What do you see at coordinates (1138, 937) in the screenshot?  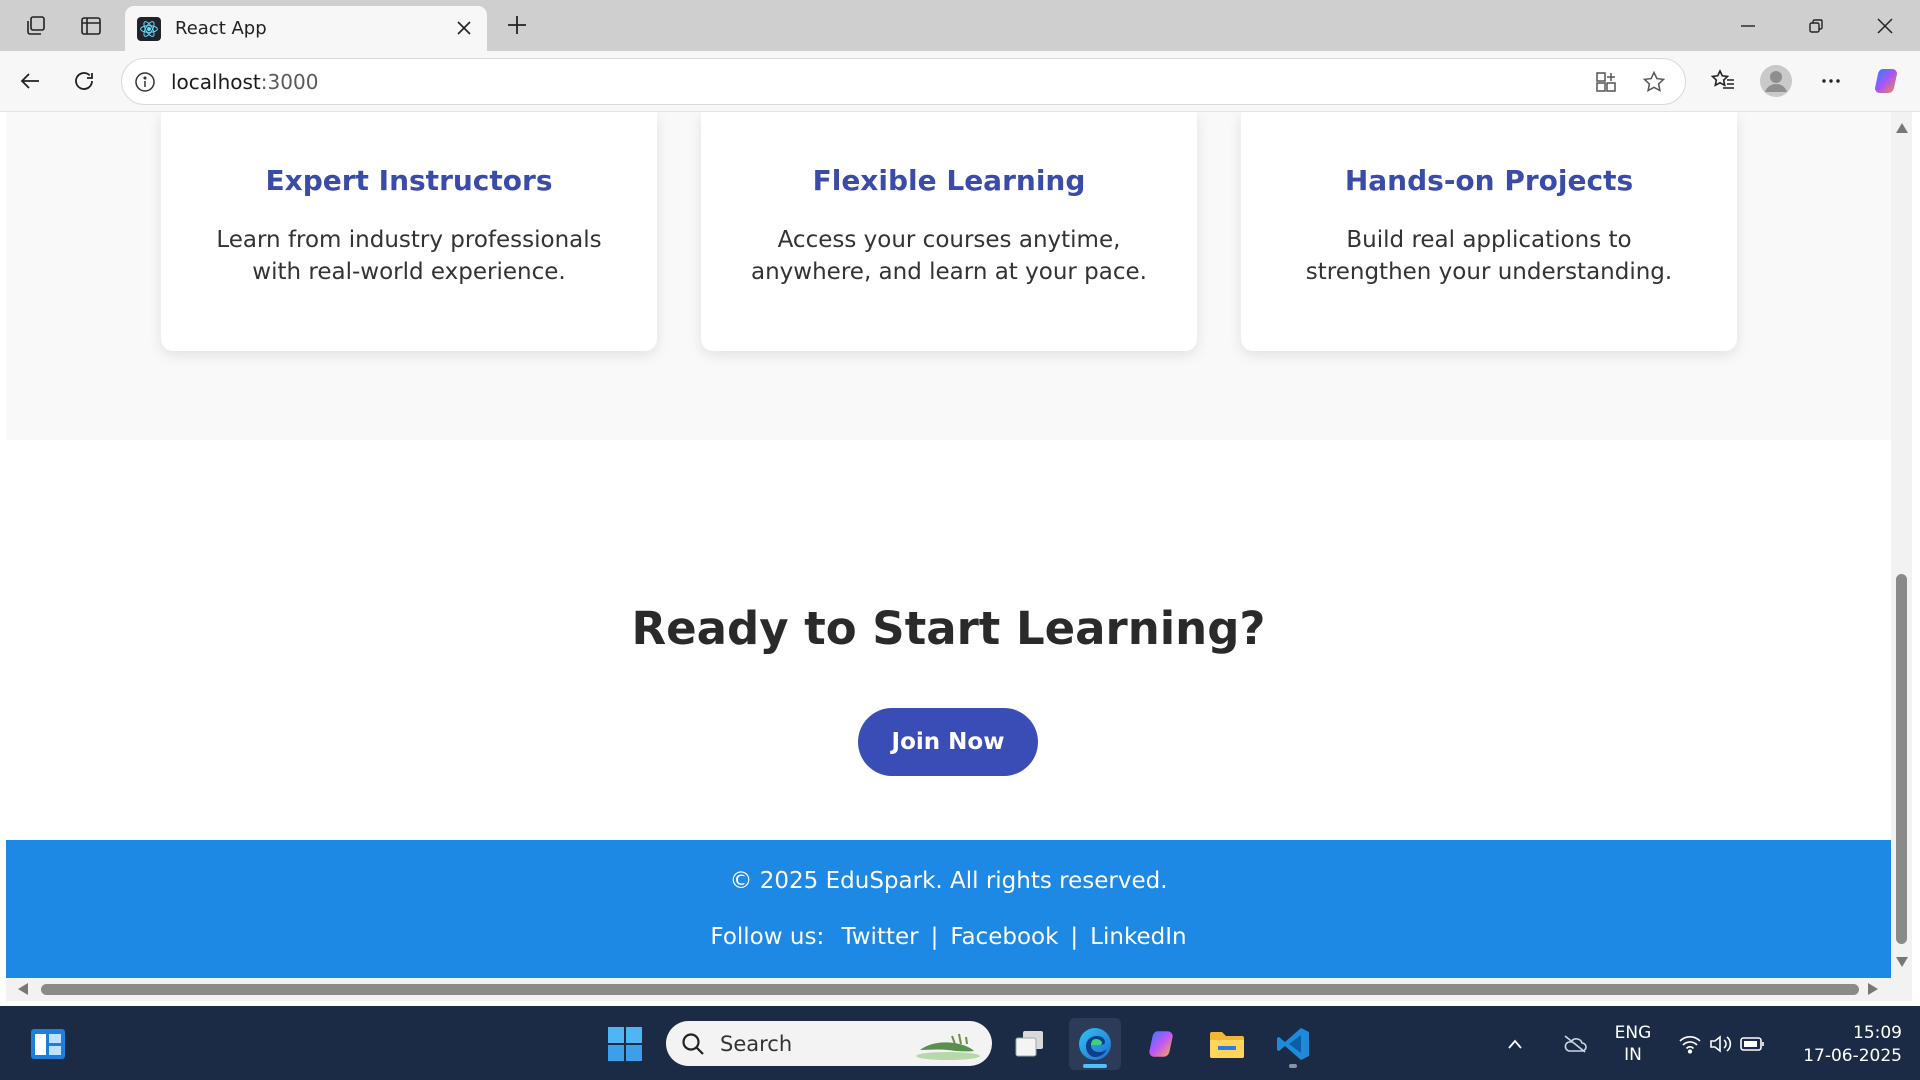 I see `linkedin-link: LinkedIn` at bounding box center [1138, 937].